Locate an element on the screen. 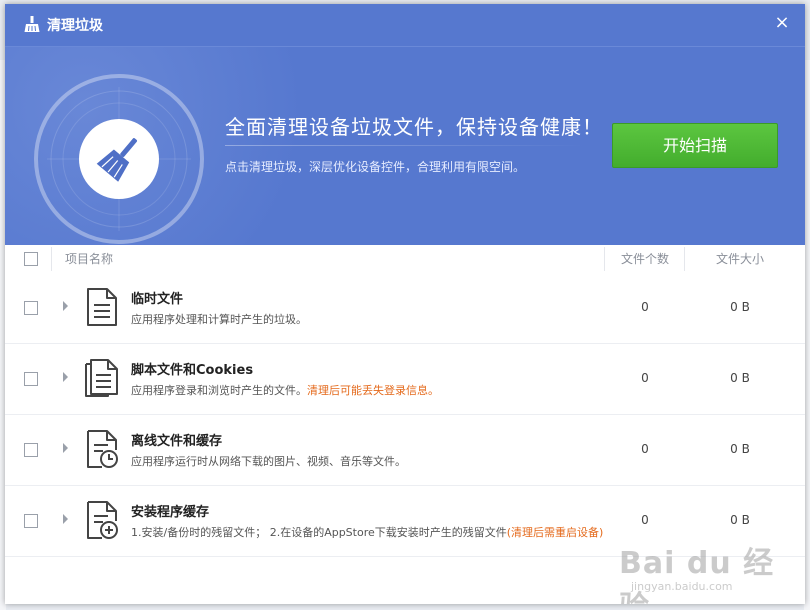  title-bar: 清理垃圾 × is located at coordinates (405, 25).